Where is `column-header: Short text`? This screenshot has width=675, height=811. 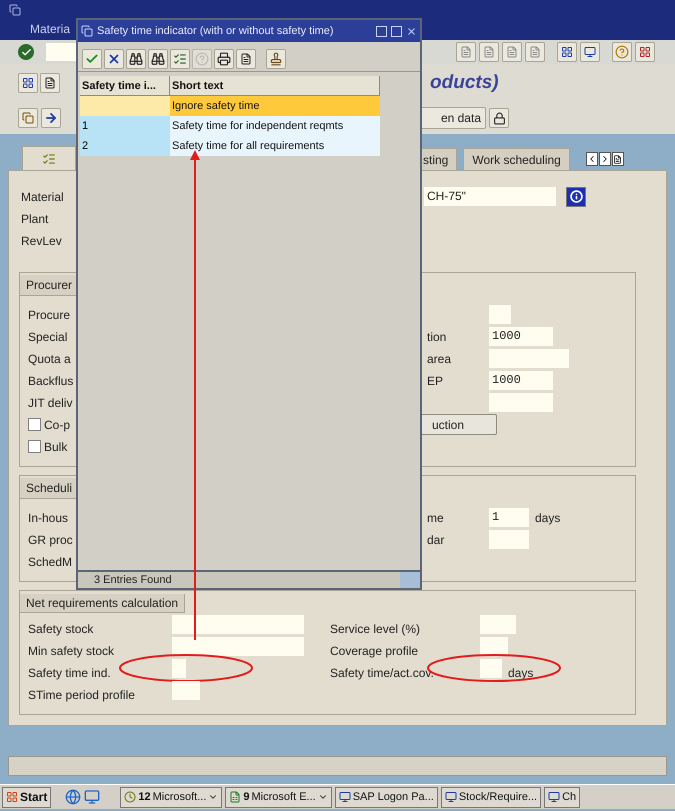
column-header: Short text is located at coordinates (275, 85).